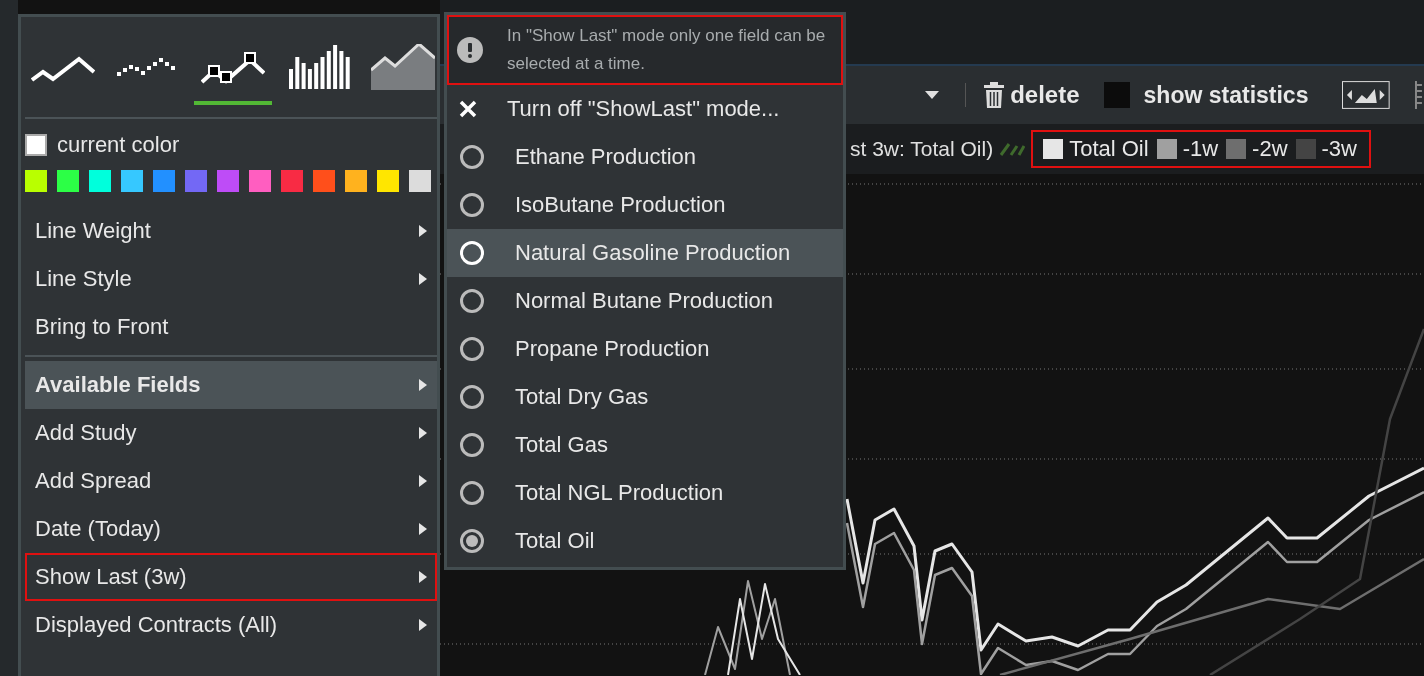 Image resolution: width=1424 pixels, height=676 pixels. What do you see at coordinates (645, 349) in the screenshot?
I see `field-radio-item: Propane Production` at bounding box center [645, 349].